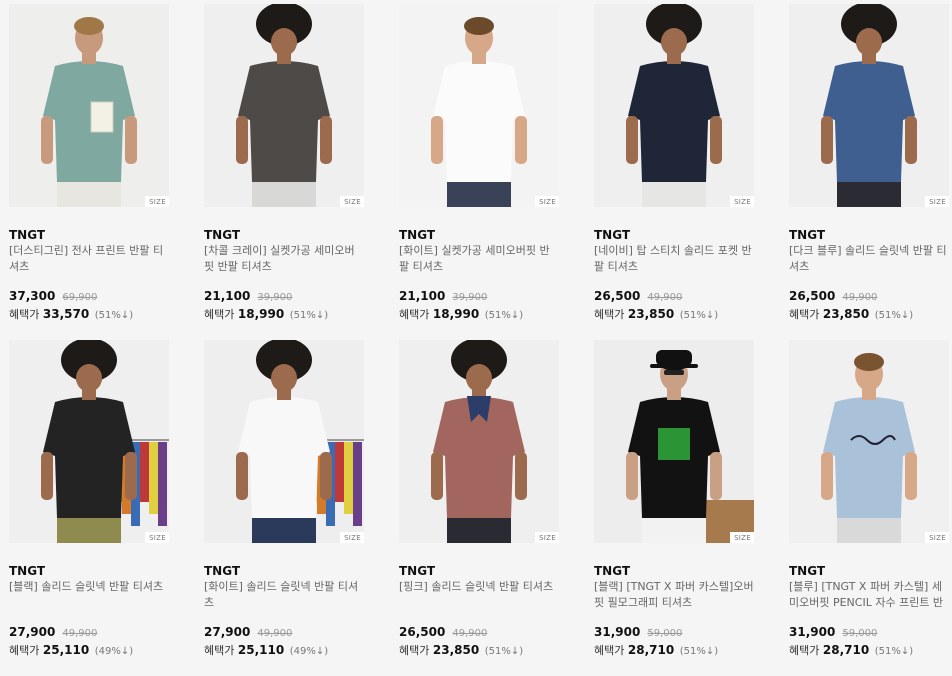  I want to click on product-name: [블랙] 솔리드 슬릿넥 반팔 티셔츠, so click(89, 595).